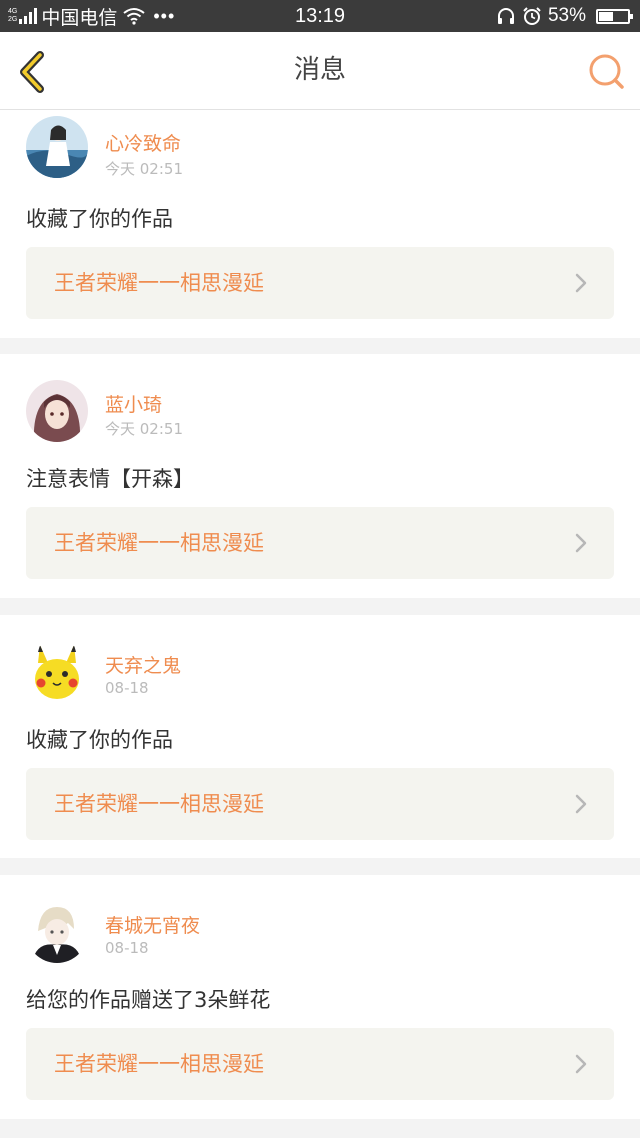 The image size is (640, 1138). What do you see at coordinates (566, 15) in the screenshot?
I see `battery-percent: 53%` at bounding box center [566, 15].